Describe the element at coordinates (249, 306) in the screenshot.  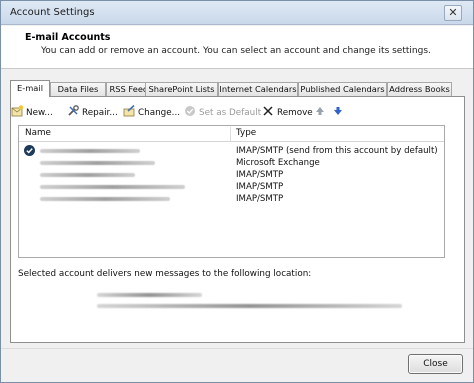
I see `redacted-delivery-folder` at that location.